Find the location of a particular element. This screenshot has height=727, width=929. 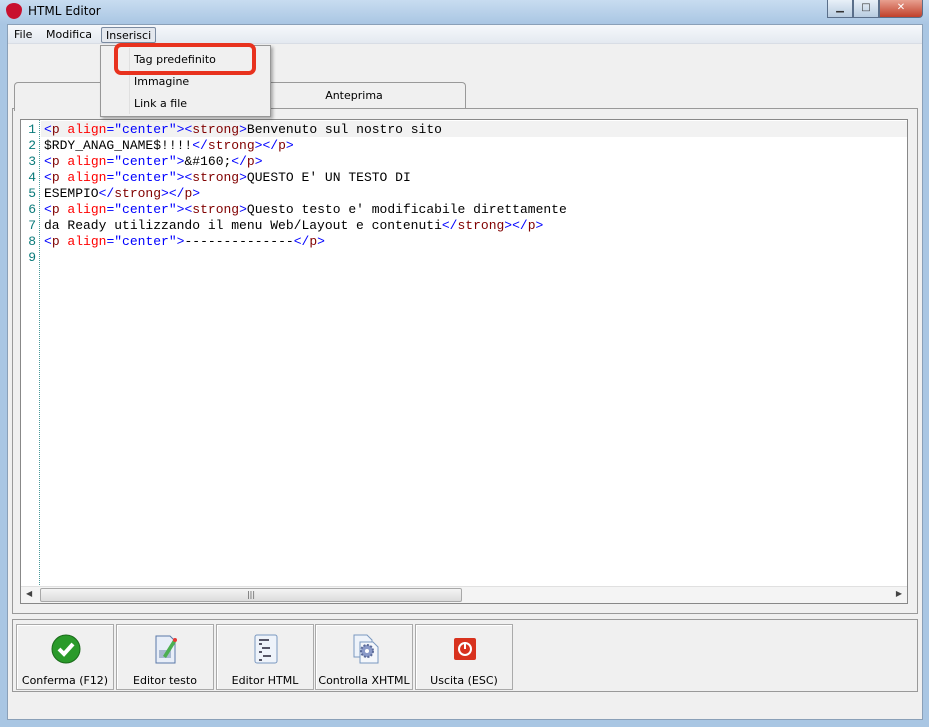

code-line: $RDY_ANAG_NAME$!!!!</strong></p> is located at coordinates (169, 145).